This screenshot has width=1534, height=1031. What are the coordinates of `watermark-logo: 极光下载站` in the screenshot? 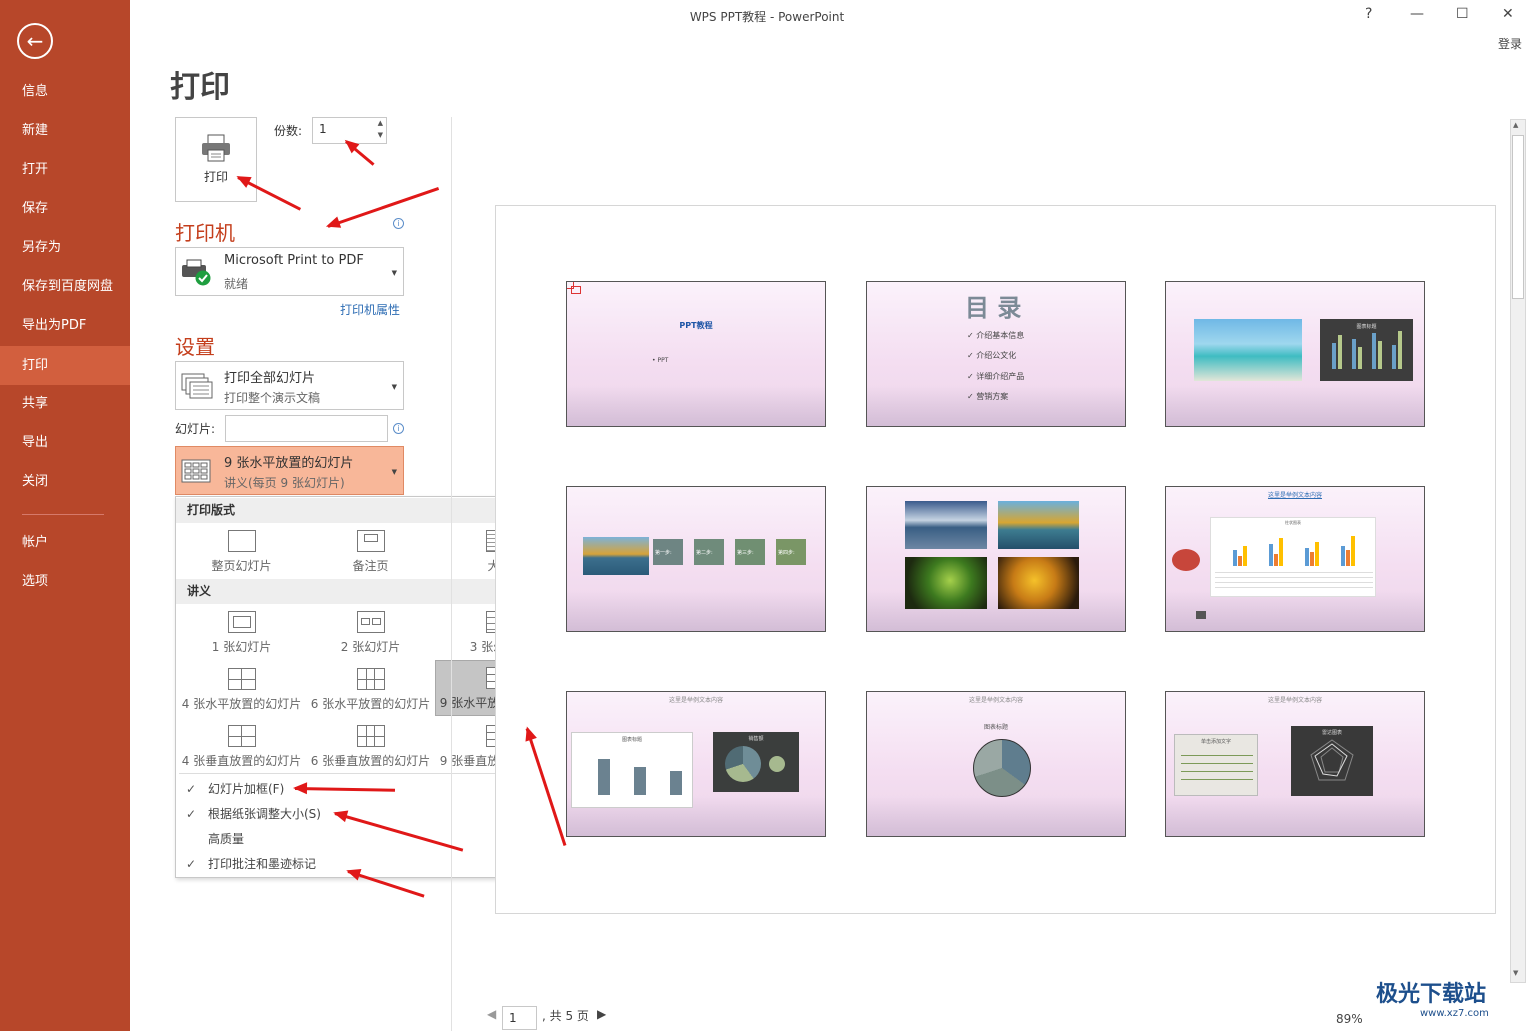 It's located at (1431, 994).